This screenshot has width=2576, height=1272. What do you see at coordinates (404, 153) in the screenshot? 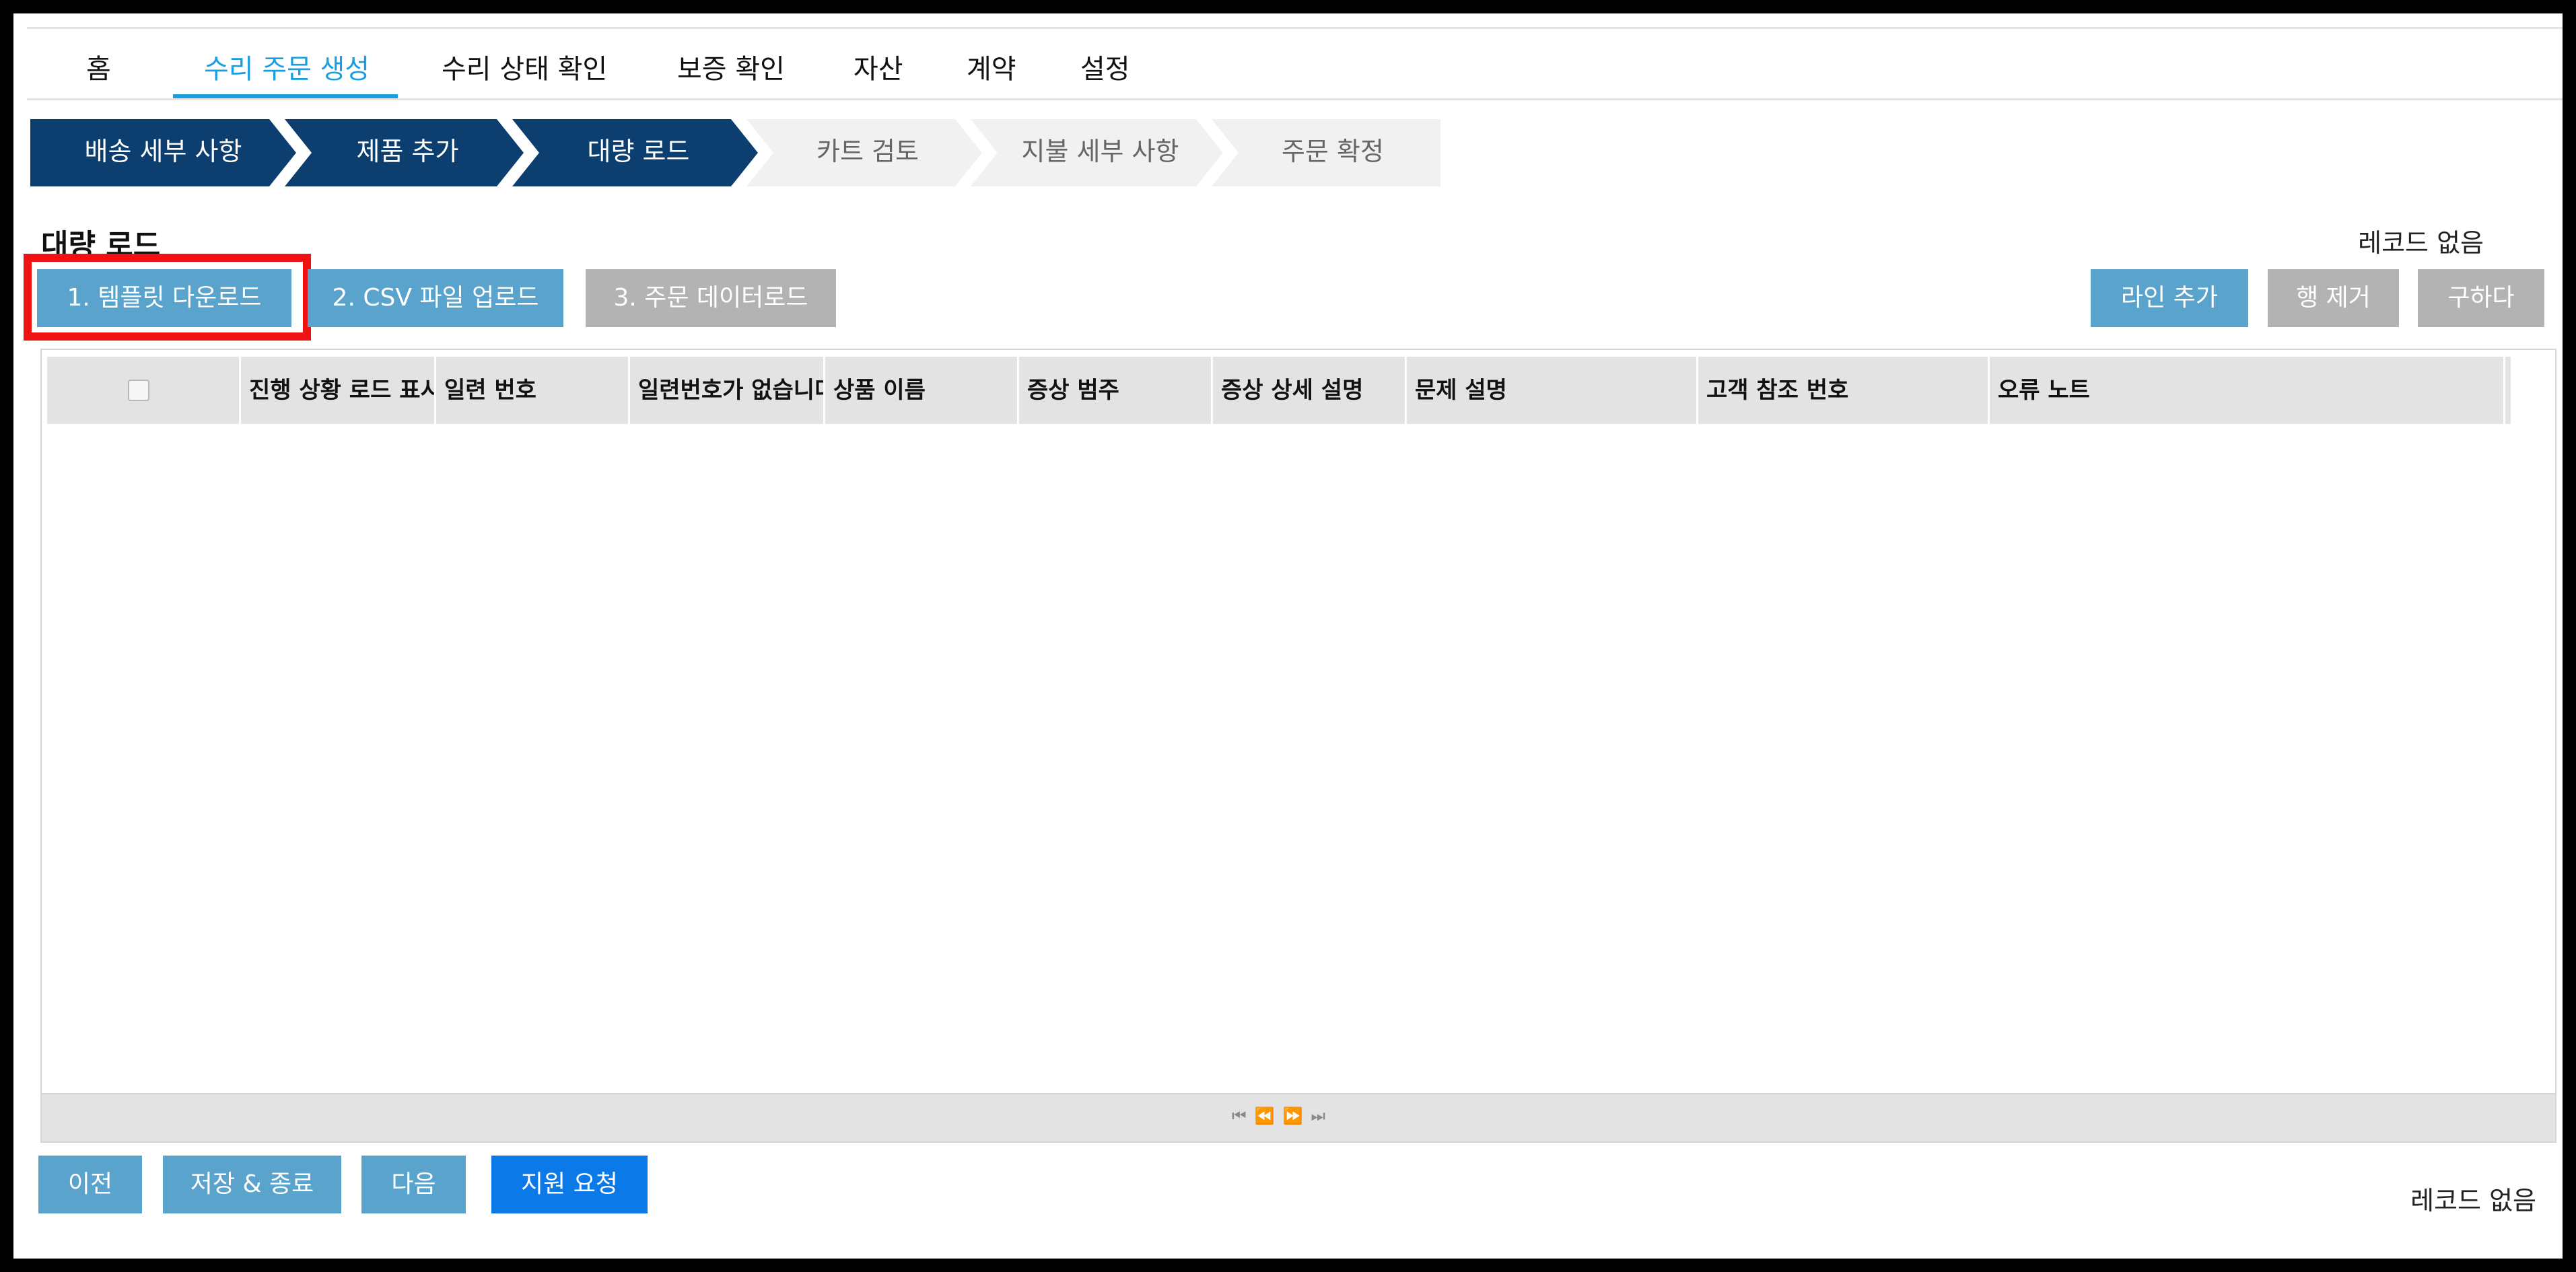
I see `step-add-product: 제품 추가` at bounding box center [404, 153].